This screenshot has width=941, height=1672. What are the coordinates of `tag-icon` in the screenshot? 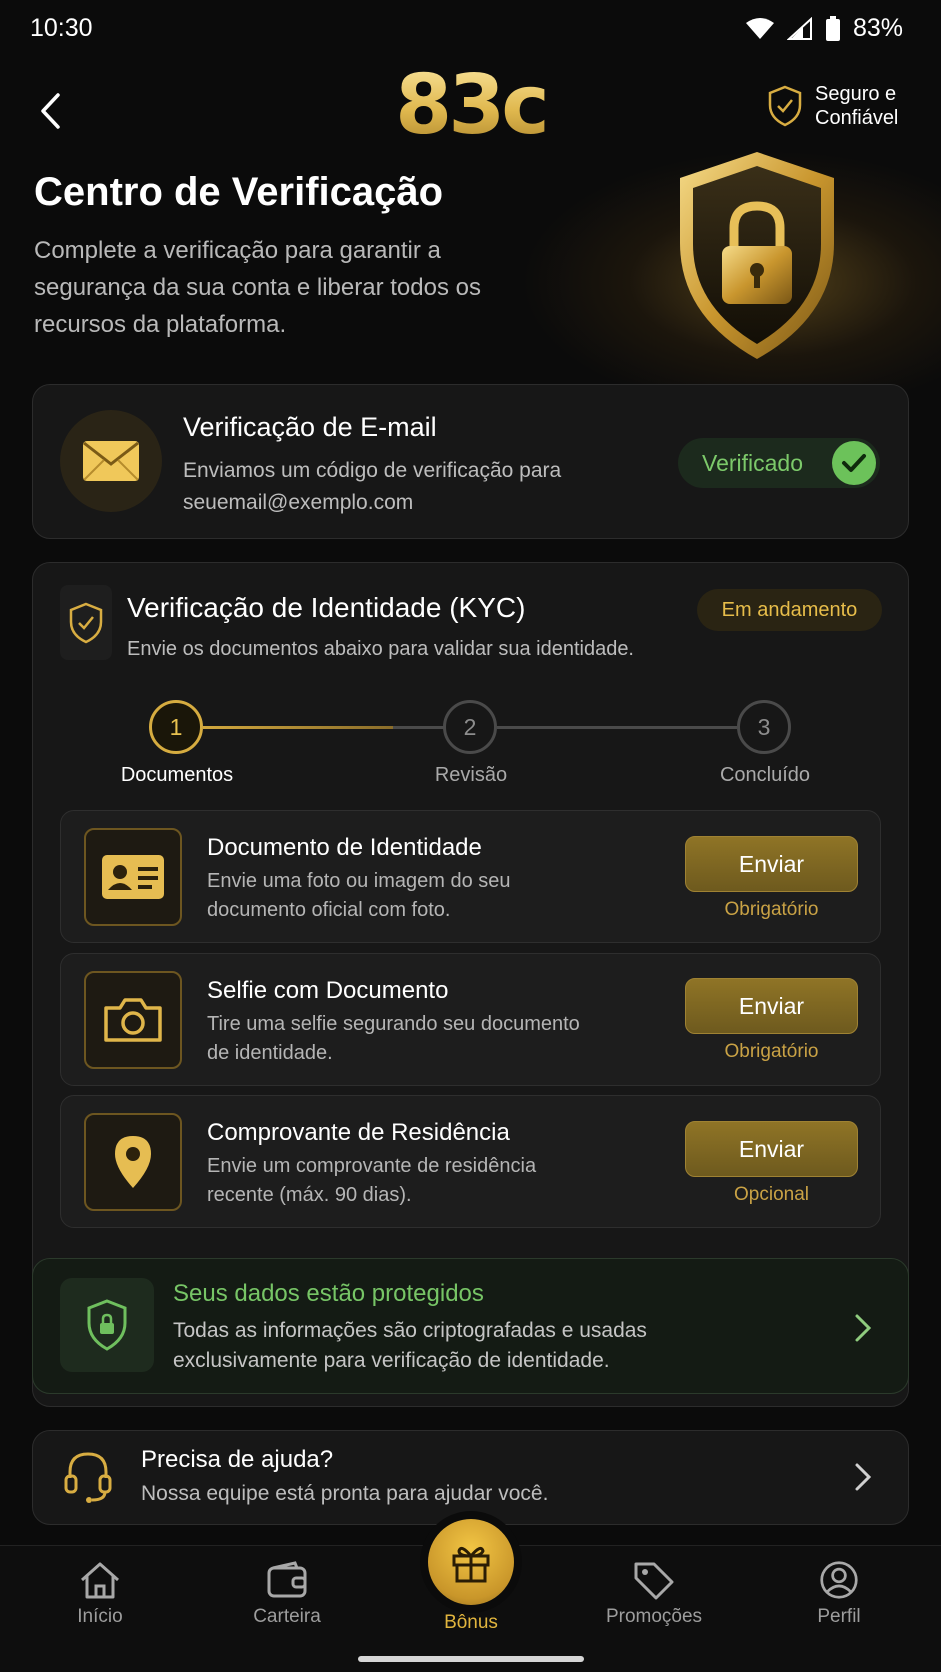 It's located at (654, 1581).